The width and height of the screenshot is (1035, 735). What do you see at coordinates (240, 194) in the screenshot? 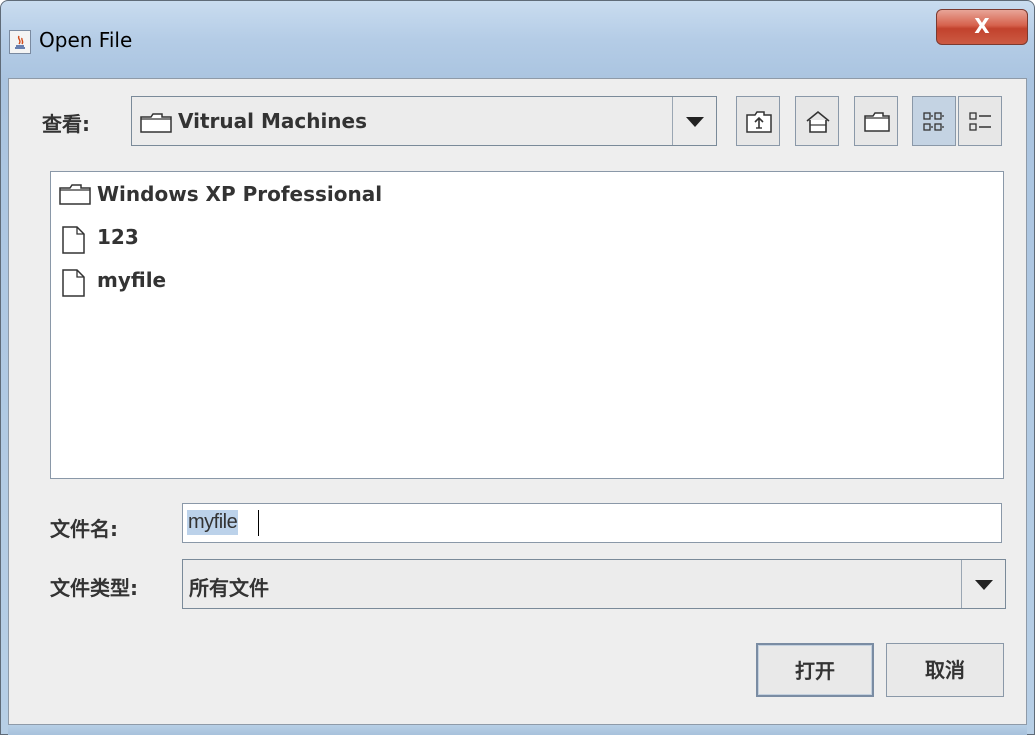
I see `file-name: Windows XP Professional` at bounding box center [240, 194].